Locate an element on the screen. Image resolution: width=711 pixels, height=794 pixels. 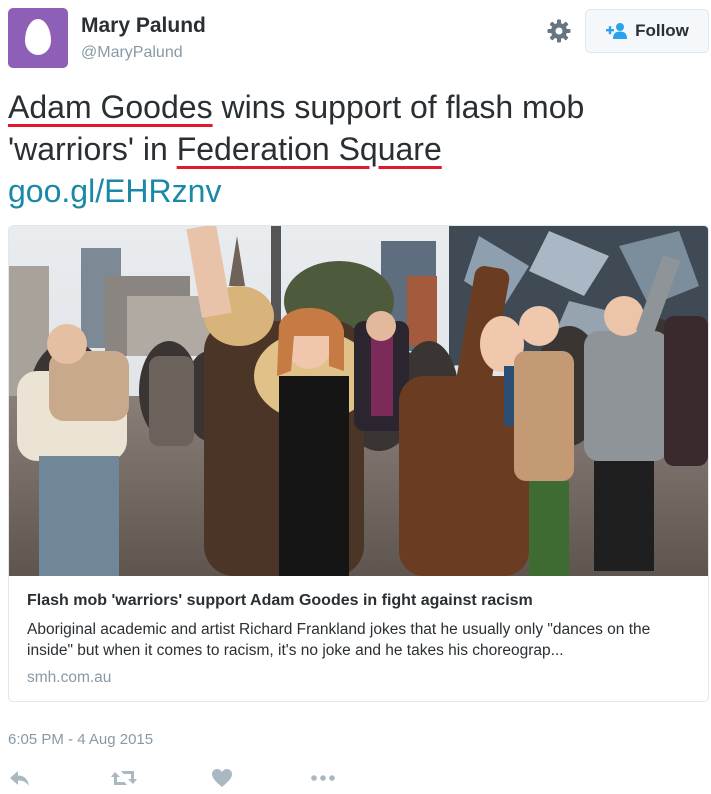
hashtag-underlined-adam-goodes: Adam Goodes is located at coordinates (110, 107).